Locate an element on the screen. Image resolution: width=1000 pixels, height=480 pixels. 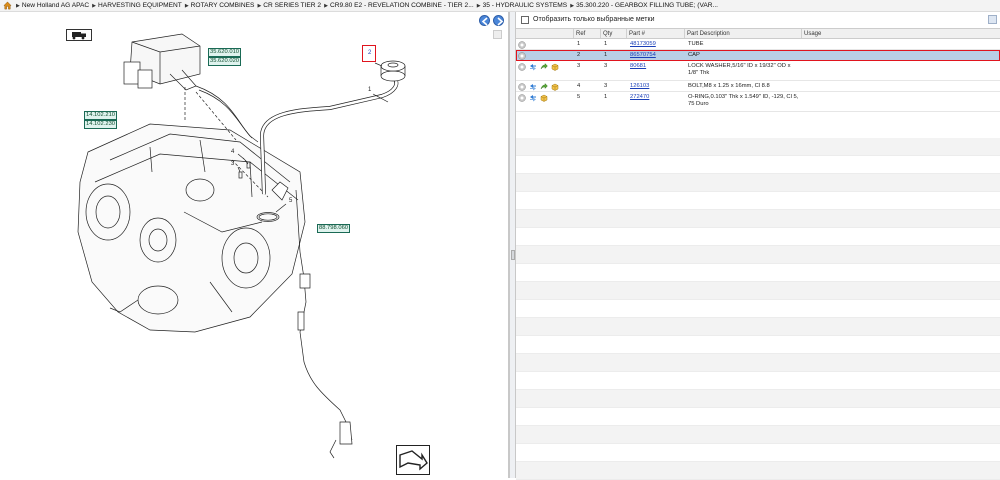
cell-part-description: TUBE is located at coordinates (696, 44).